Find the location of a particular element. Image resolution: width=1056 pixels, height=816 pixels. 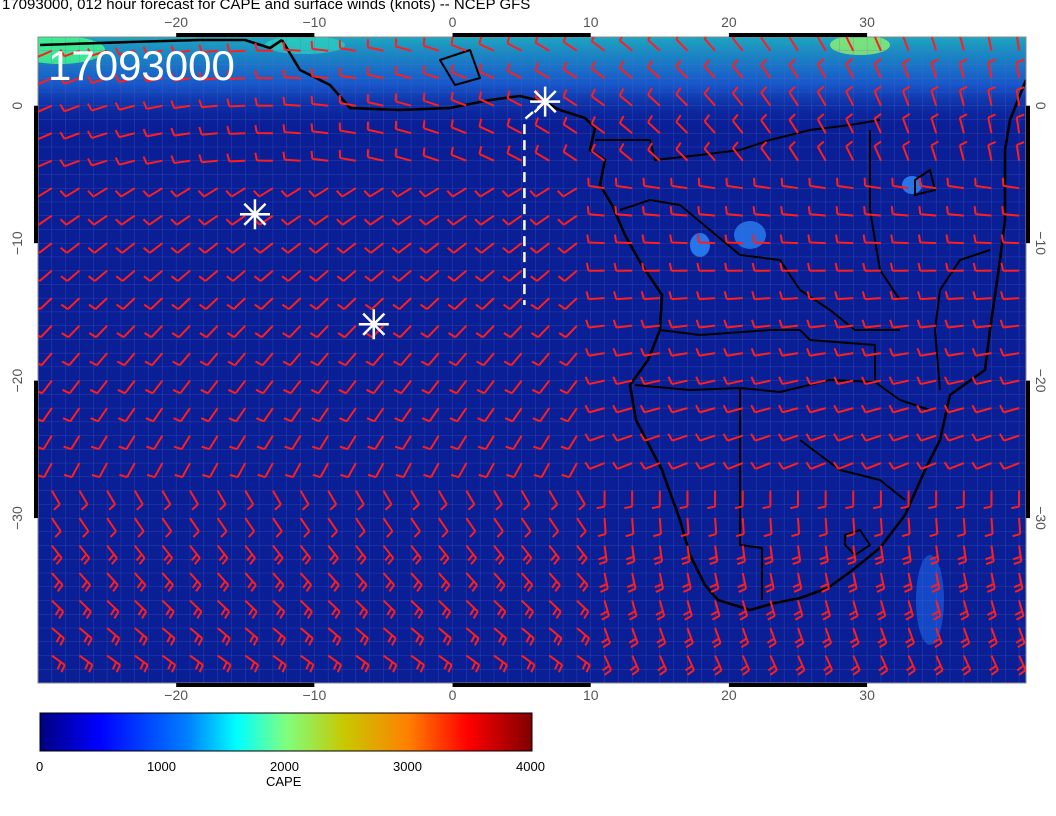

lon-tick-label-bottom: 20 is located at coordinates (729, 695).